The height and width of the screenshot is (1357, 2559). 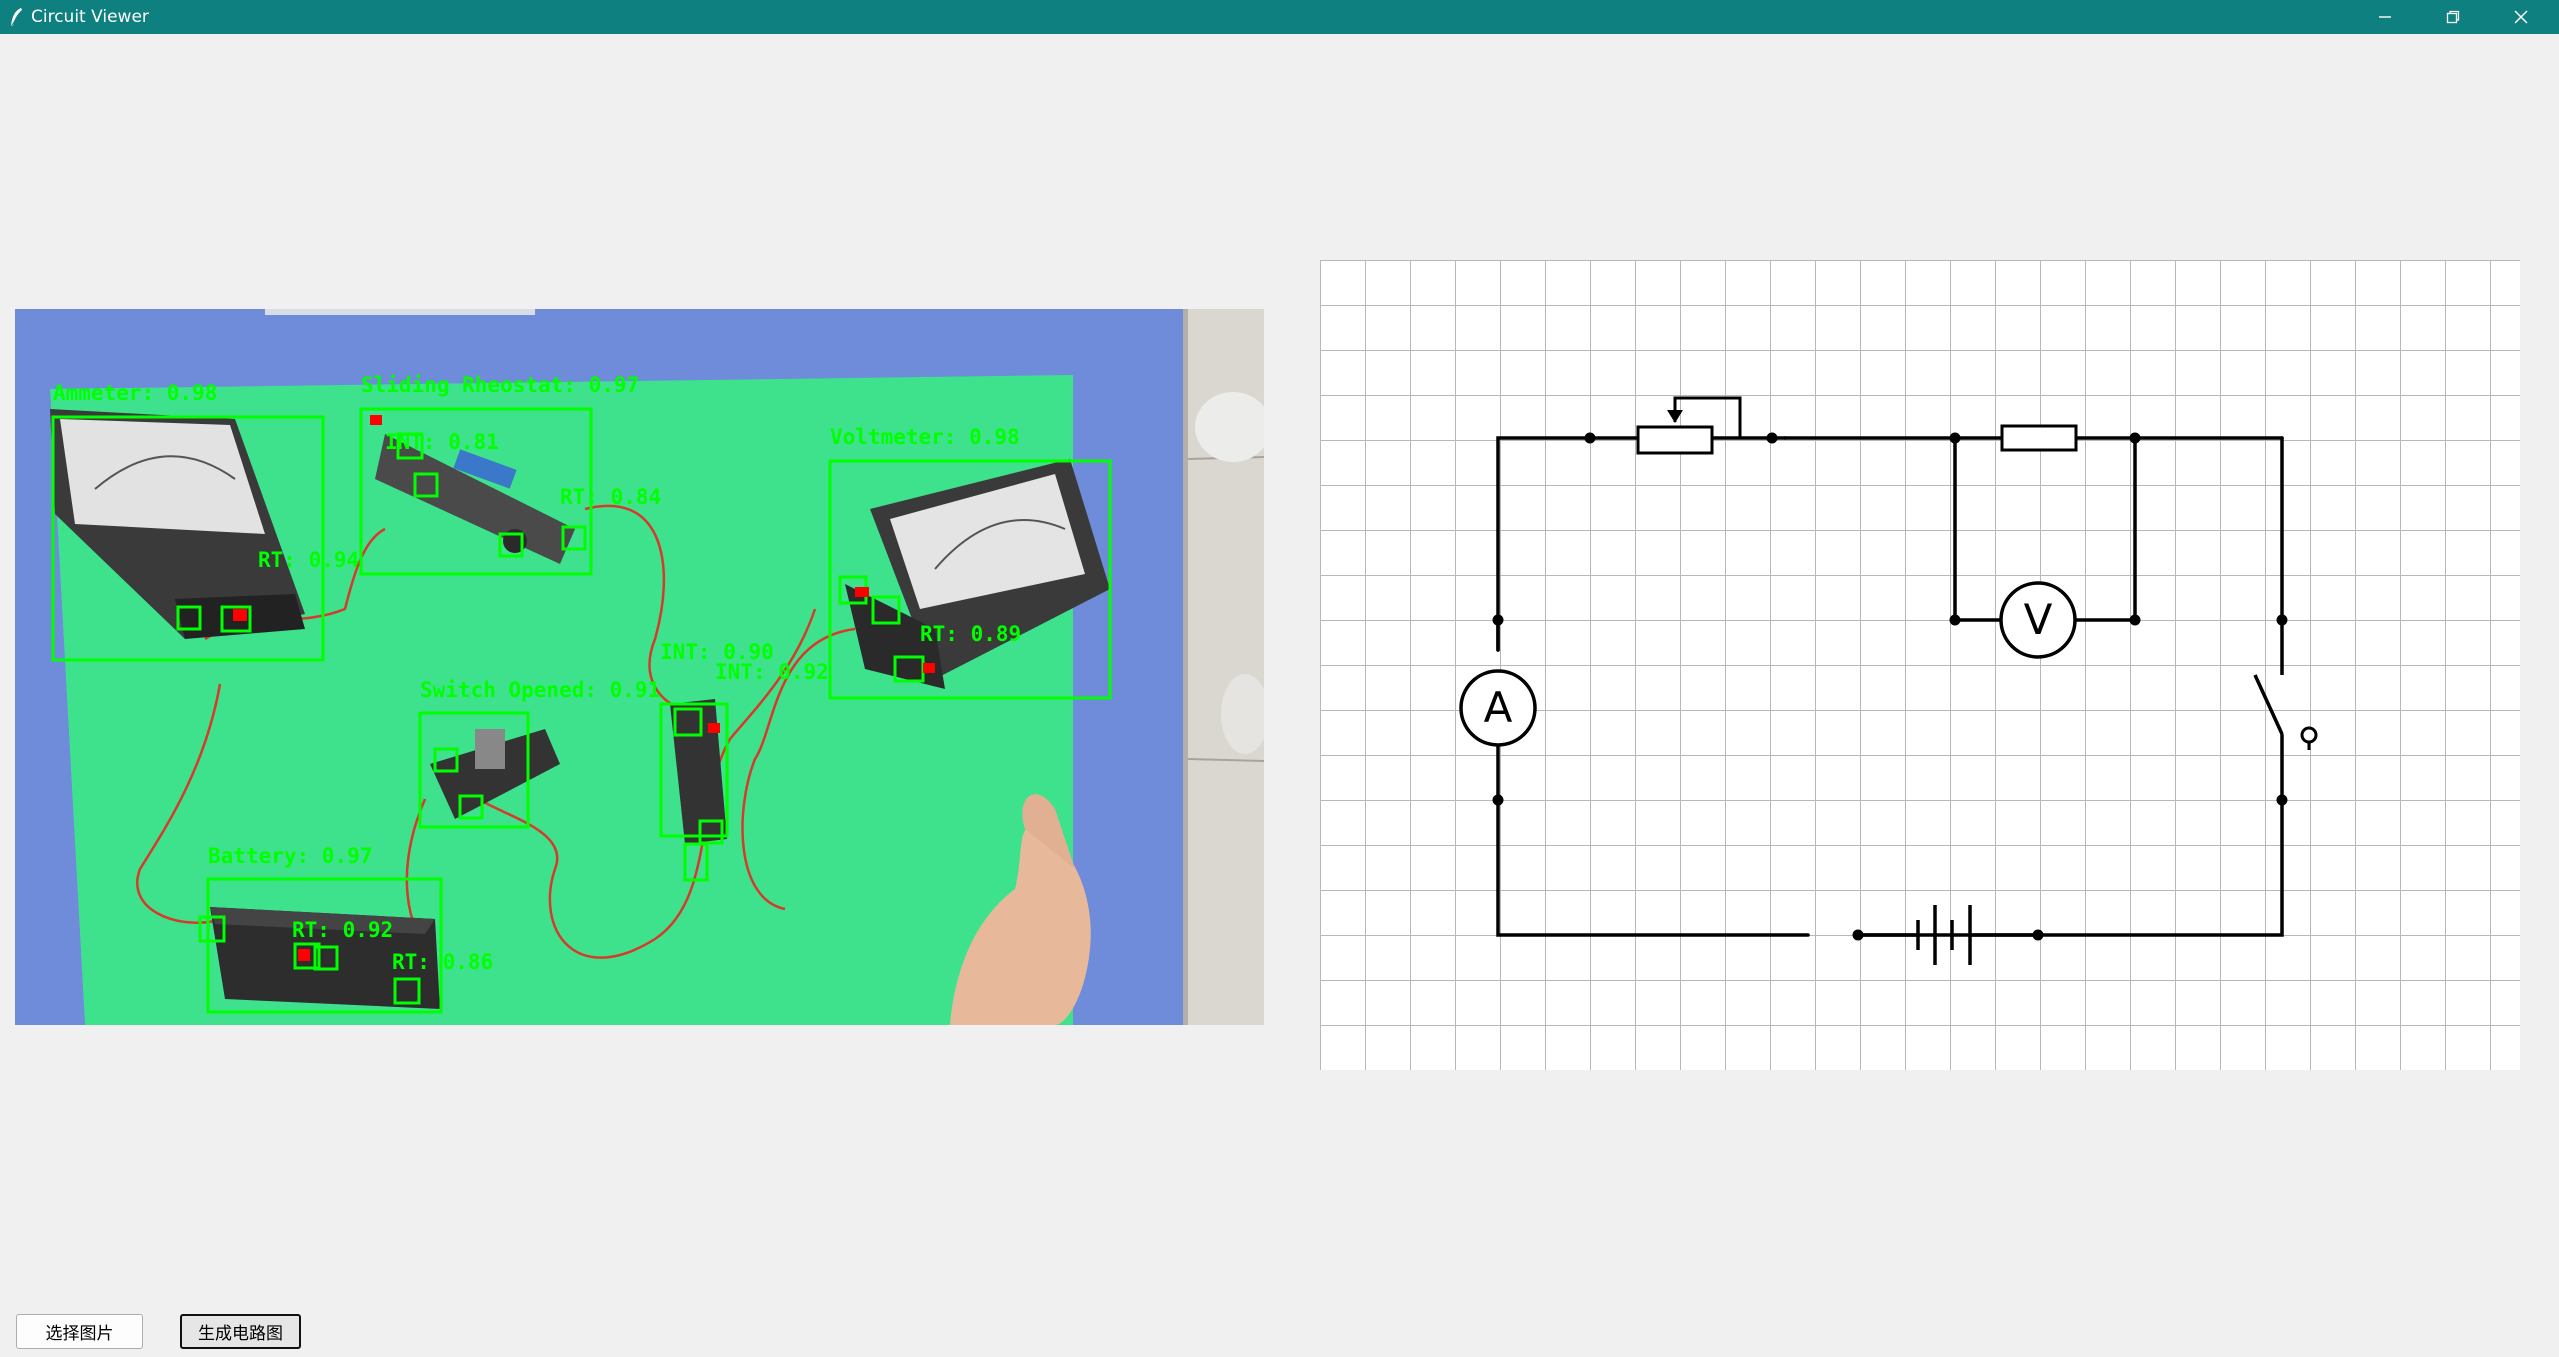 I want to click on voltmeter-symbol: V, so click(x=2038, y=620).